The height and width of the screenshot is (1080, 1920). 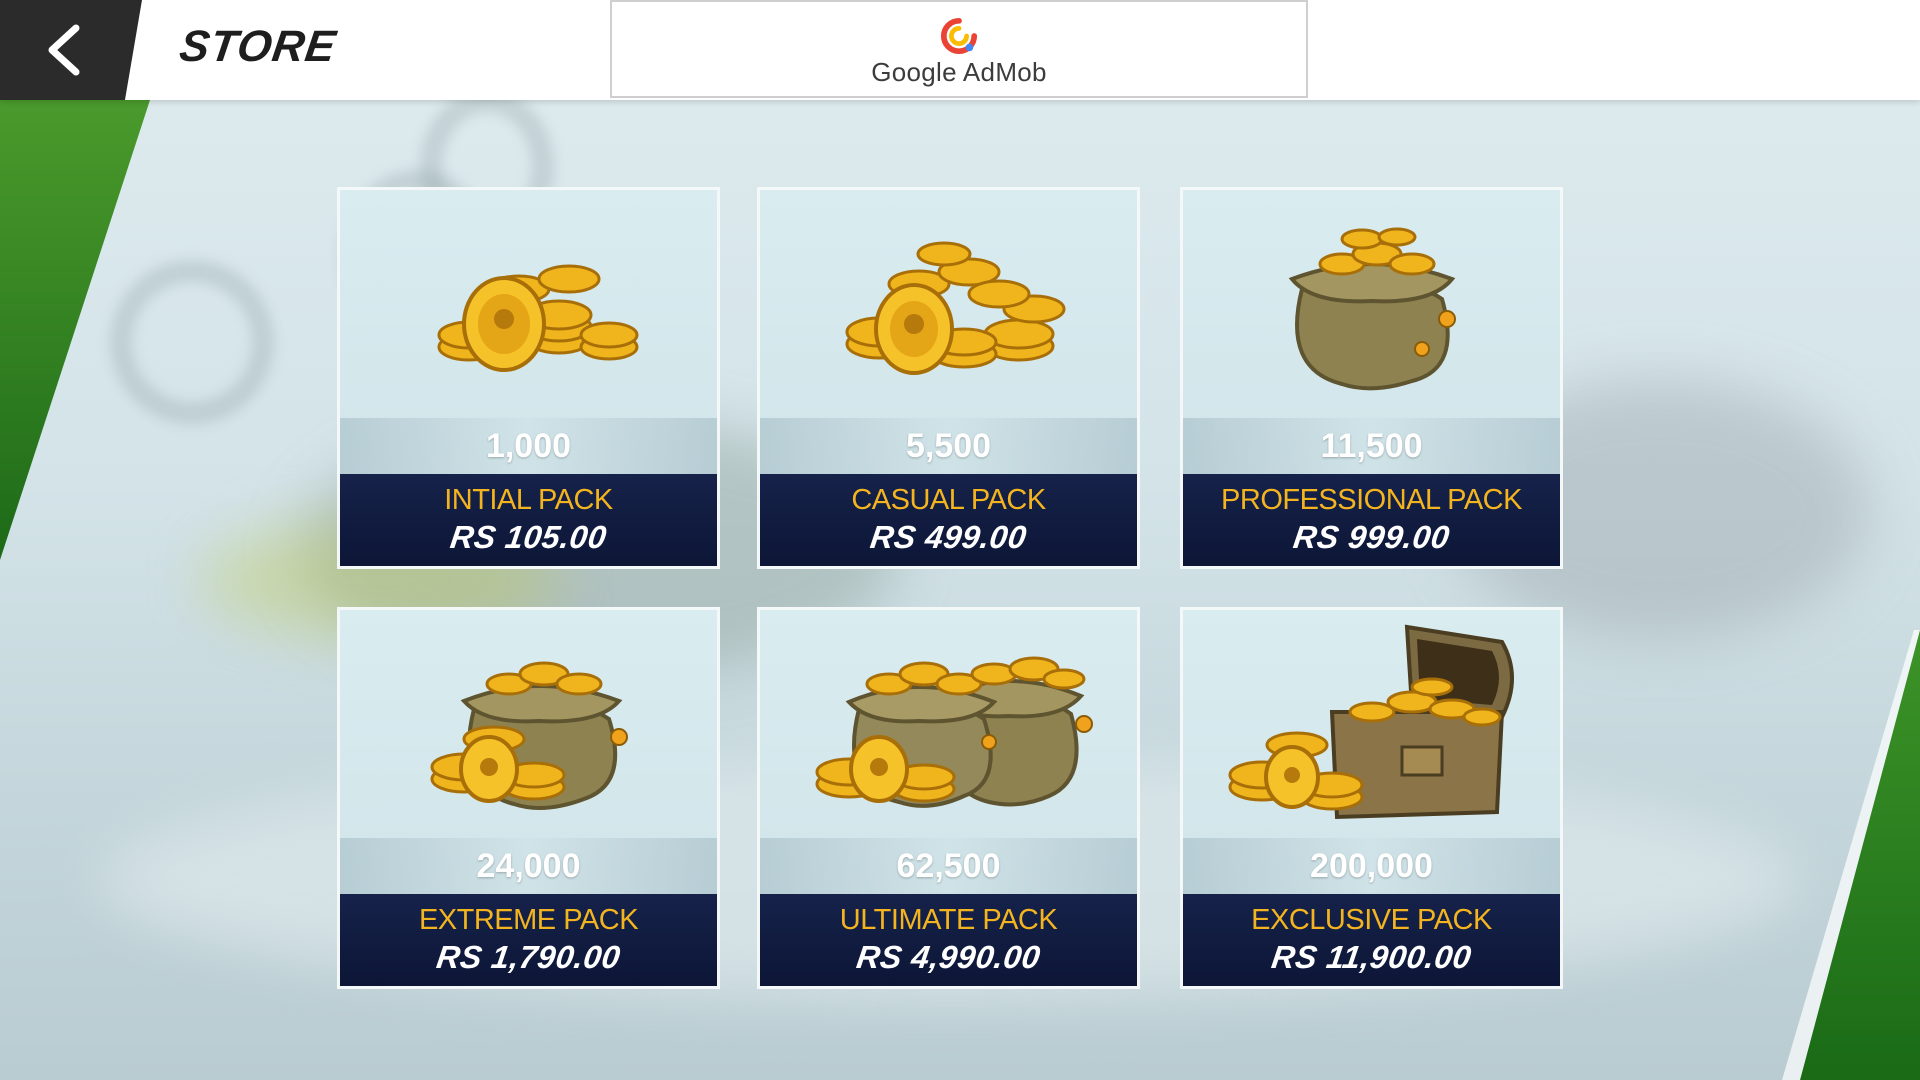 I want to click on pack-footer: INTIAL PACK RS 105.00, so click(x=528, y=520).